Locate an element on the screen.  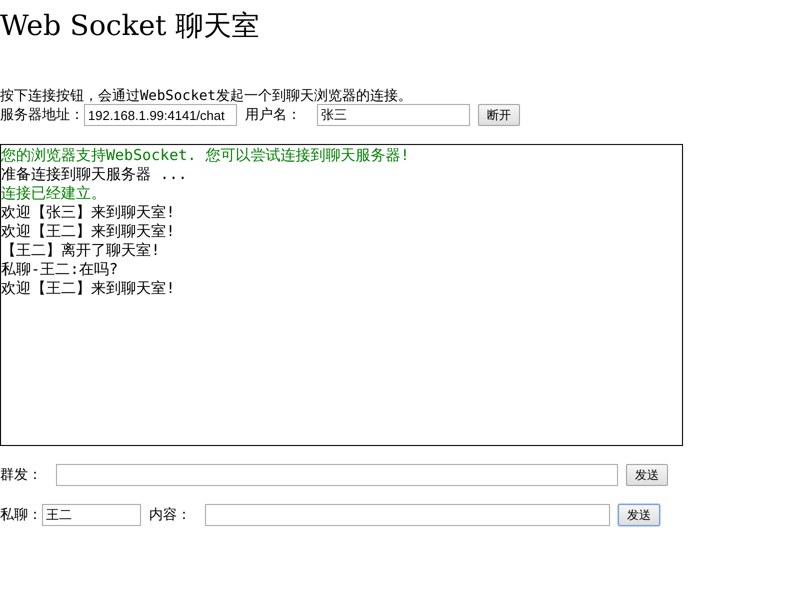
private-message-field is located at coordinates (407, 515).